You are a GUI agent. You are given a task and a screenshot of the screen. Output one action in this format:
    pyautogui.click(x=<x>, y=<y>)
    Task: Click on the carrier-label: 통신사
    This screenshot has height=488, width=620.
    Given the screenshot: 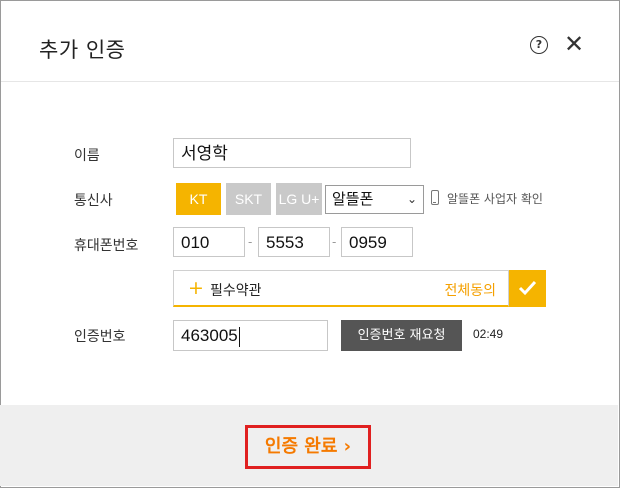 What is the action you would take?
    pyautogui.click(x=93, y=201)
    